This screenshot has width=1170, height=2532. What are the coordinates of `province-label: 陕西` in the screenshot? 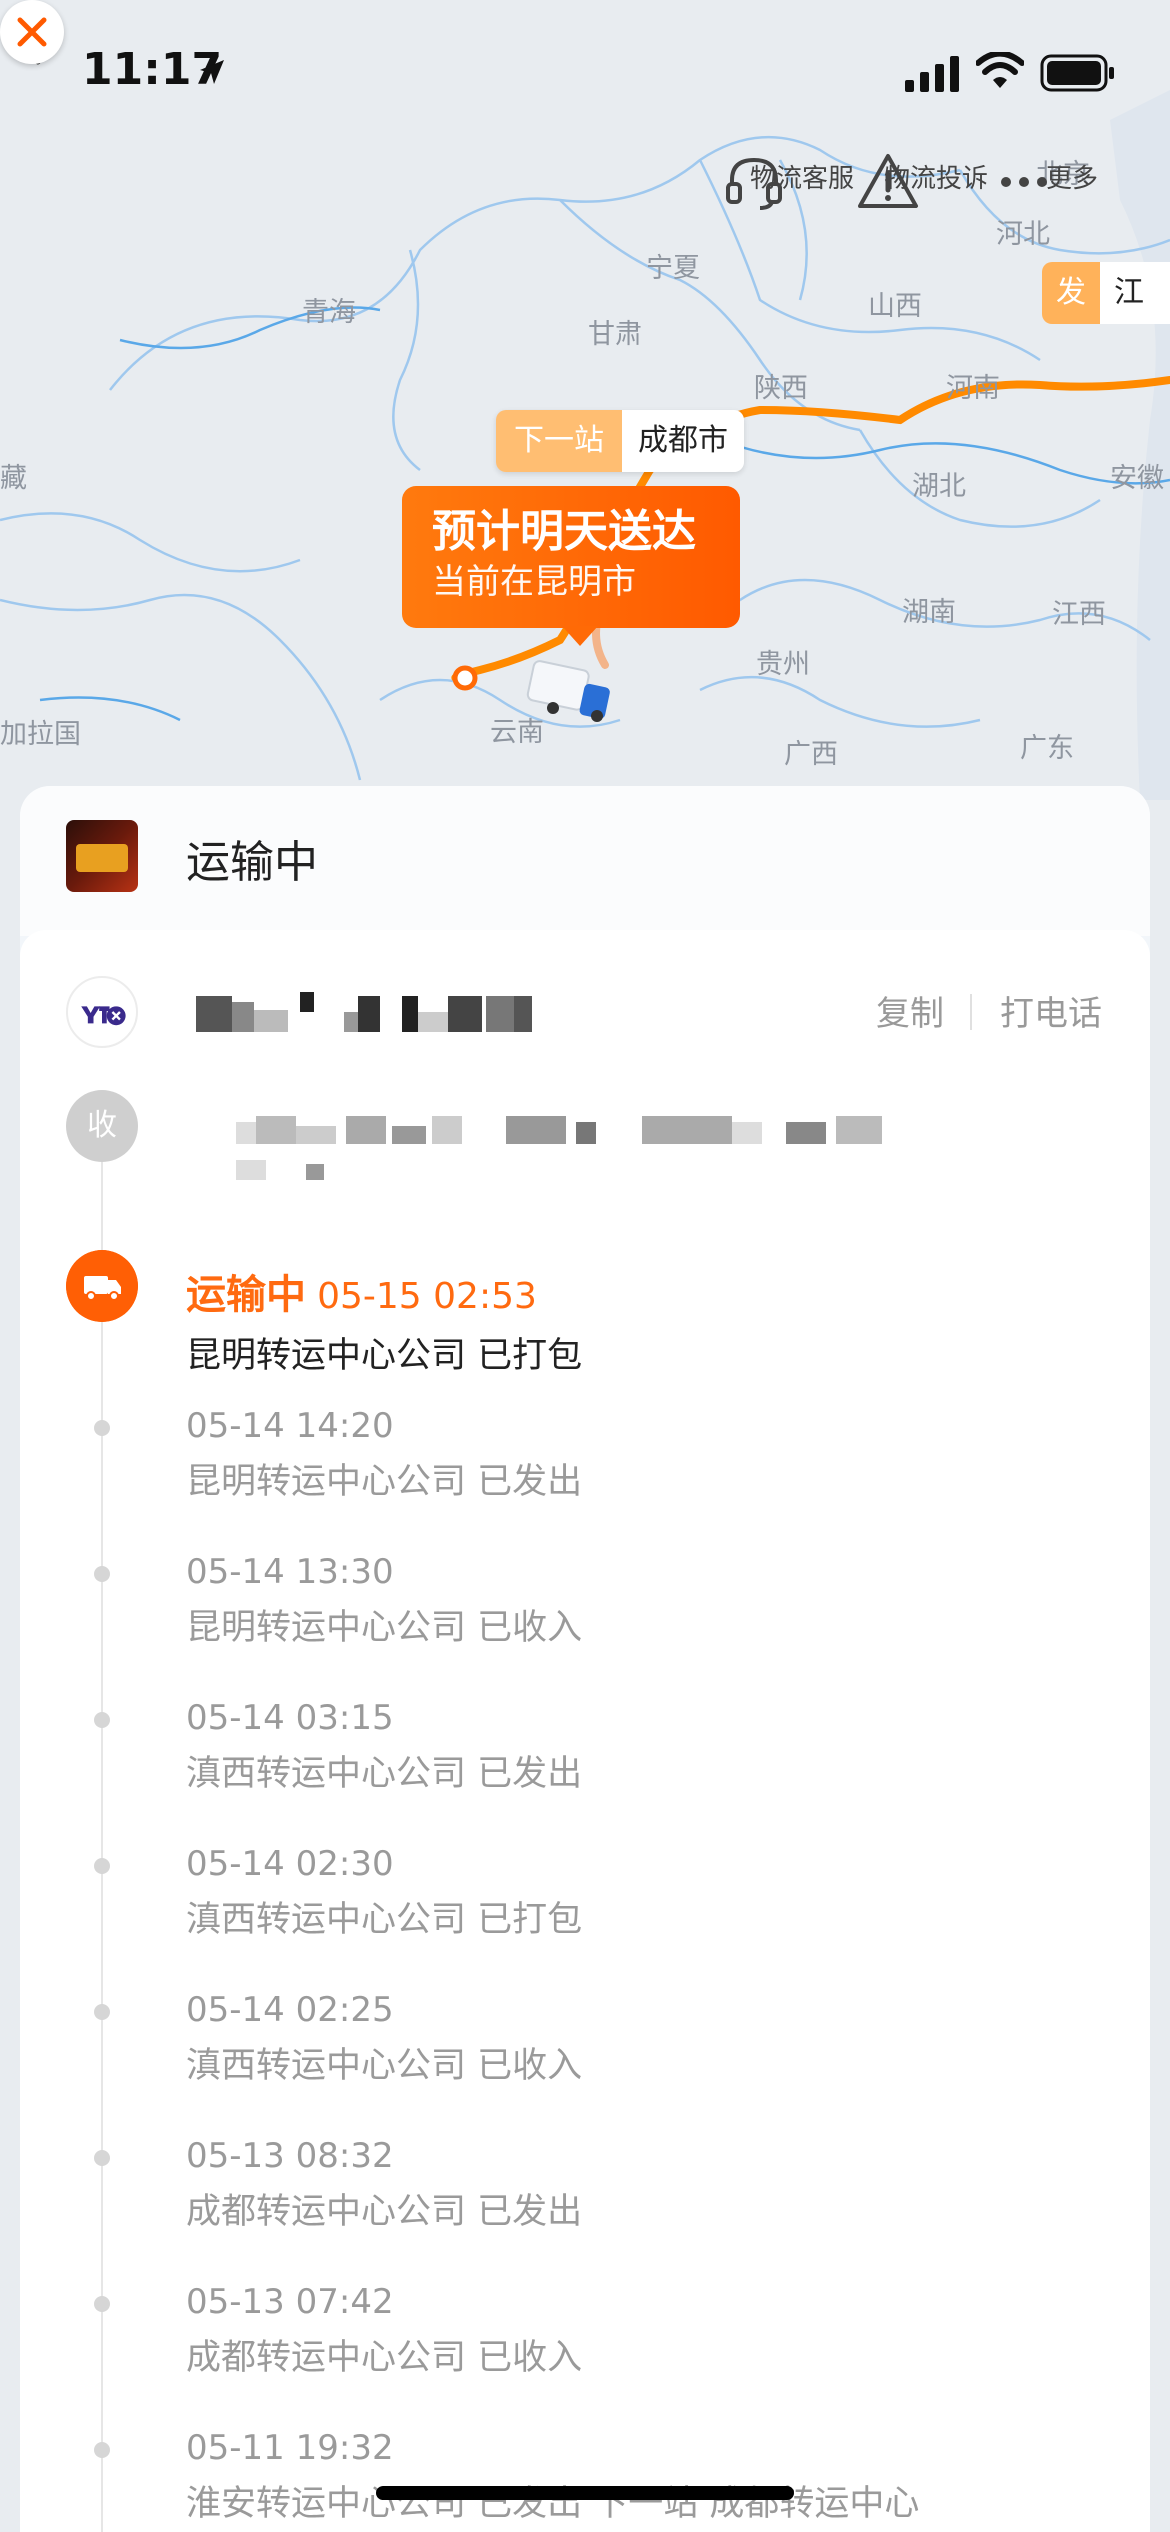 It's located at (781, 388).